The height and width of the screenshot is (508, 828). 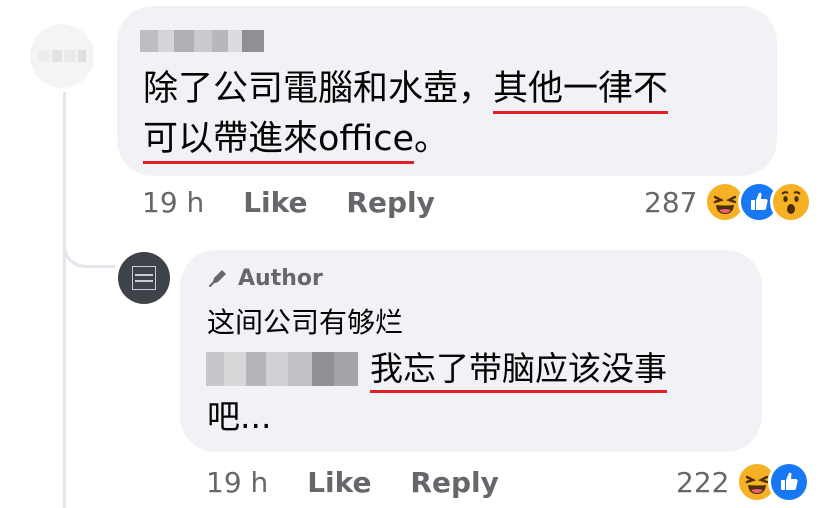 What do you see at coordinates (219, 277) in the screenshot?
I see `pen-icon` at bounding box center [219, 277].